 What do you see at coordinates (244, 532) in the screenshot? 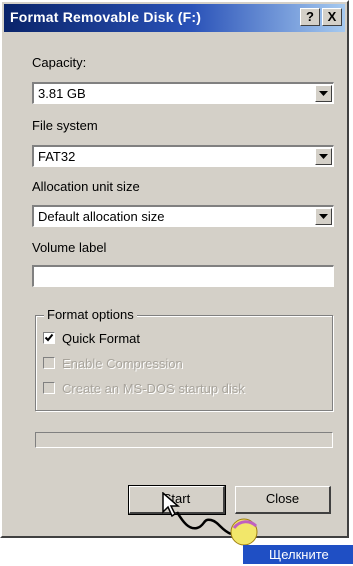
I see `cursor-highlight-icon` at bounding box center [244, 532].